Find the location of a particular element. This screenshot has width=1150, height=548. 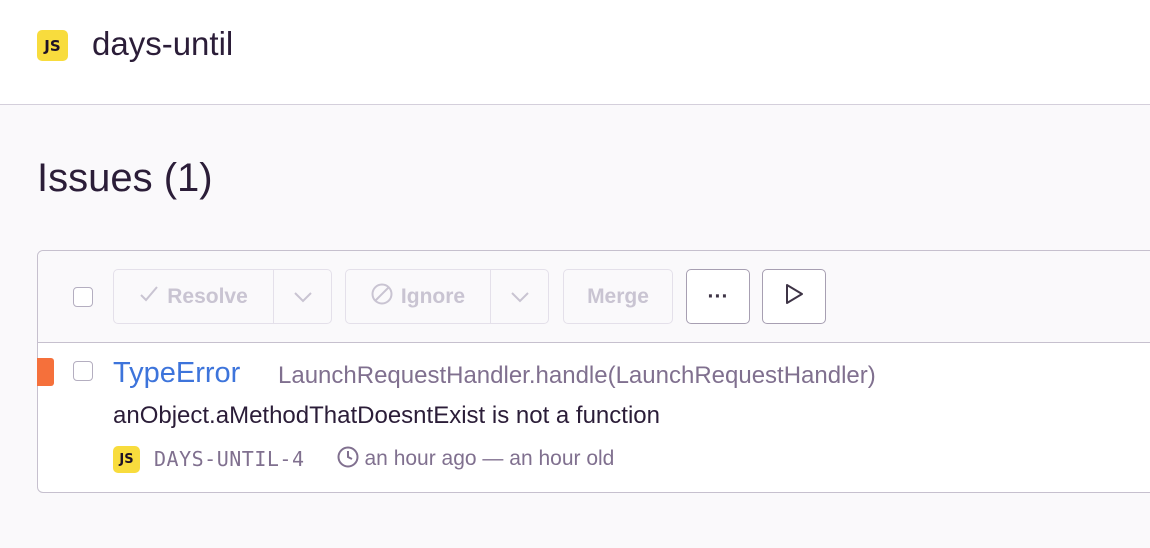

ellipsis-icon: ··· is located at coordinates (718, 296).